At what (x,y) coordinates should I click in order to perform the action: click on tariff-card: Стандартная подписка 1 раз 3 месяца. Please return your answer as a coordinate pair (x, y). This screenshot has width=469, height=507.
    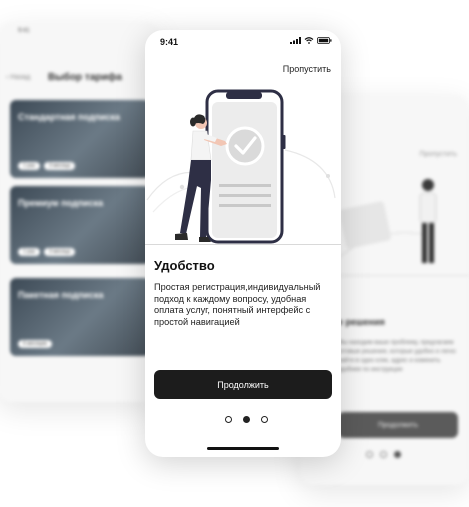
    Looking at the image, I should click on (80, 139).